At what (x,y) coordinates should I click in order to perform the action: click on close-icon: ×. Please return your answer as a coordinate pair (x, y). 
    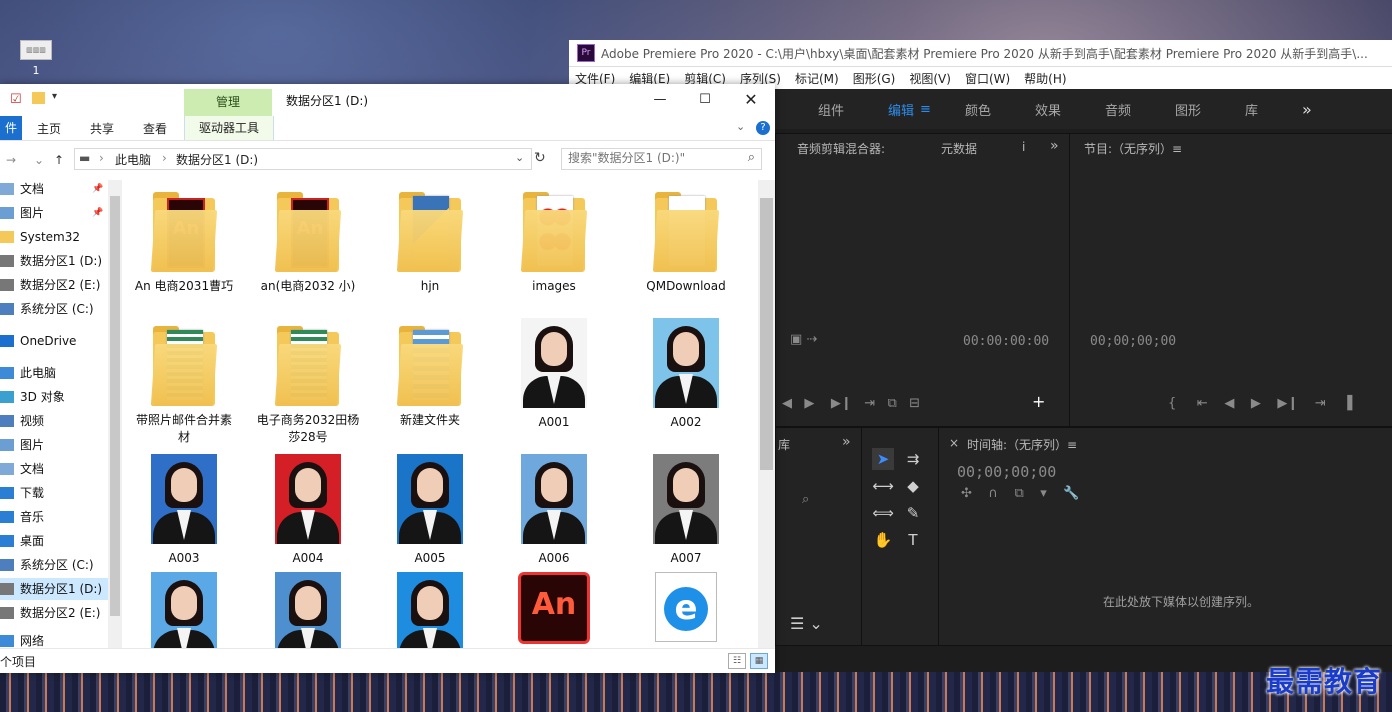
    Looking at the image, I should click on (954, 443).